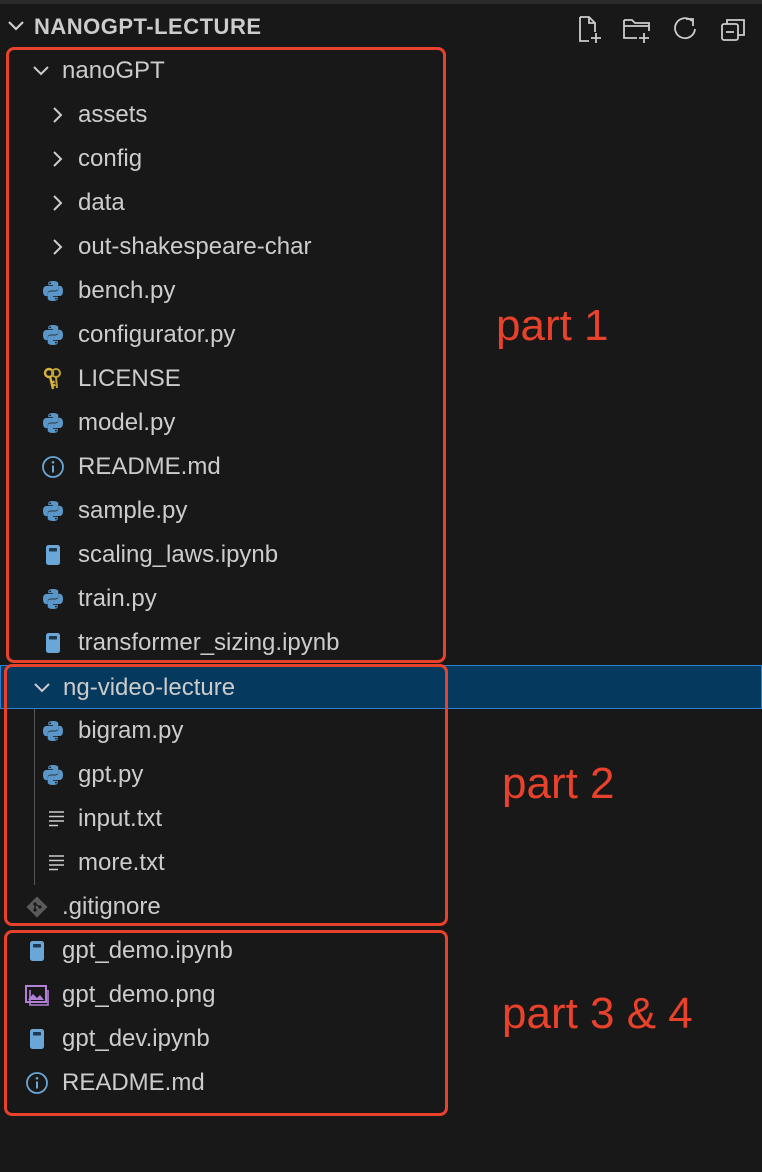  I want to click on chevron-down-icon, so click(16, 26).